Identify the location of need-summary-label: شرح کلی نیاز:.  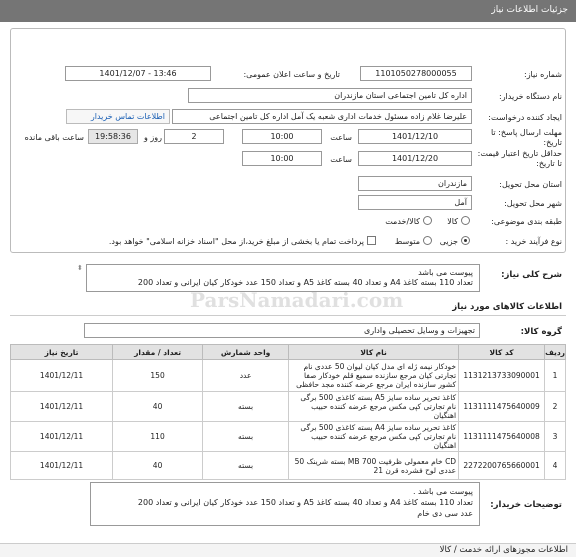
(531, 275).